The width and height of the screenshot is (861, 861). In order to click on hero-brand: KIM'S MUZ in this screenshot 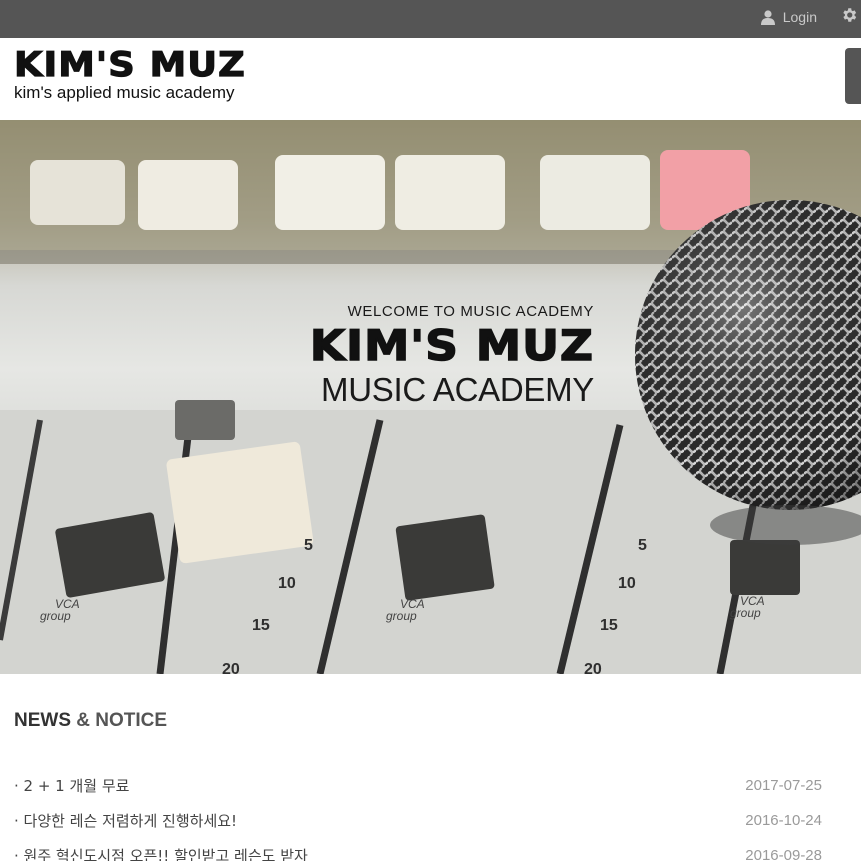, I will do `click(451, 345)`.